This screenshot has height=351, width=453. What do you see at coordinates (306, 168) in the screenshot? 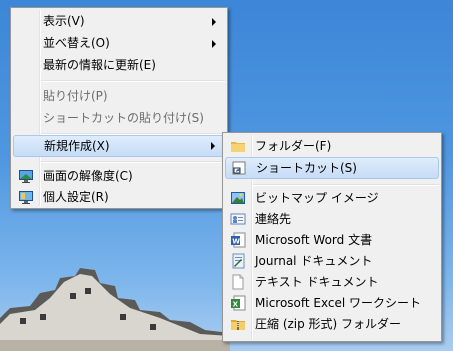
I see `menu-item-label: ショートカット(S)` at bounding box center [306, 168].